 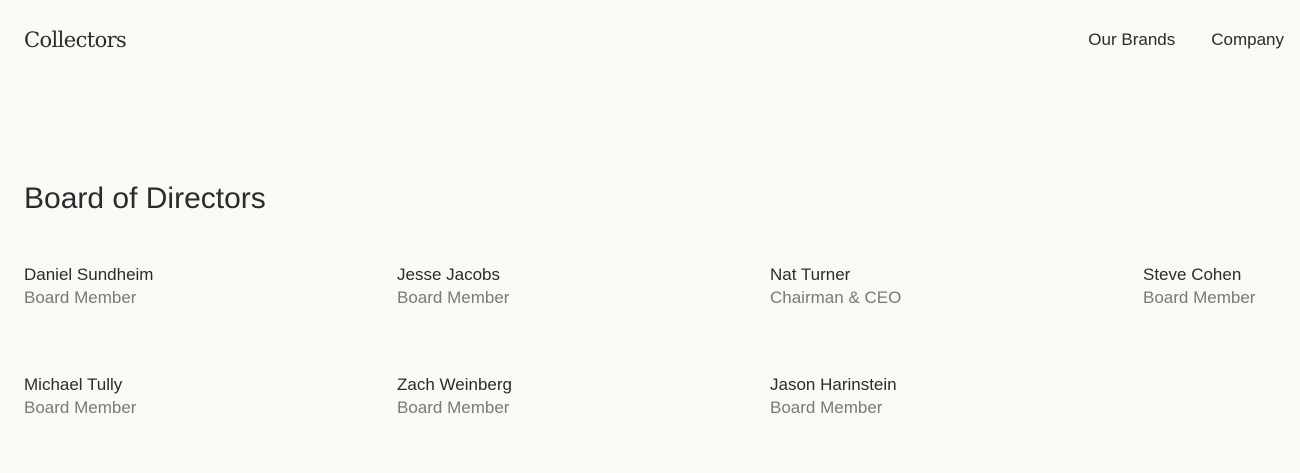 I want to click on board-member-card: Jesse Jacobs Board Member, so click(x=583, y=286).